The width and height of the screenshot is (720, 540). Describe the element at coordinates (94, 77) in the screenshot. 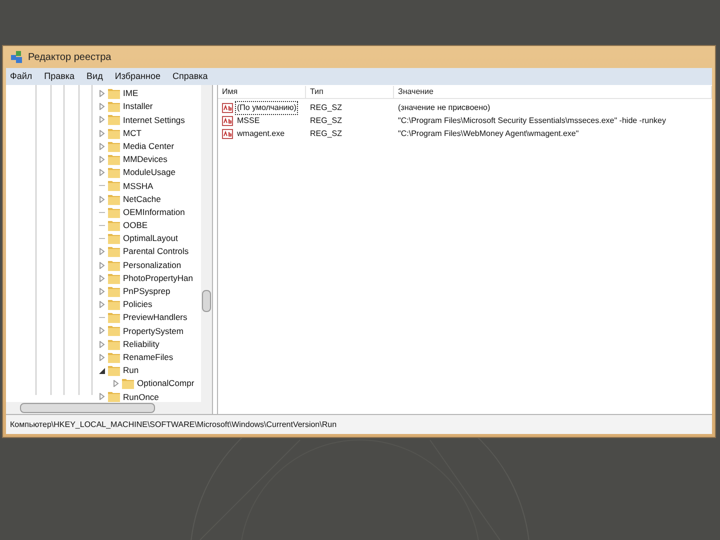

I see `menu-item: Вид` at that location.